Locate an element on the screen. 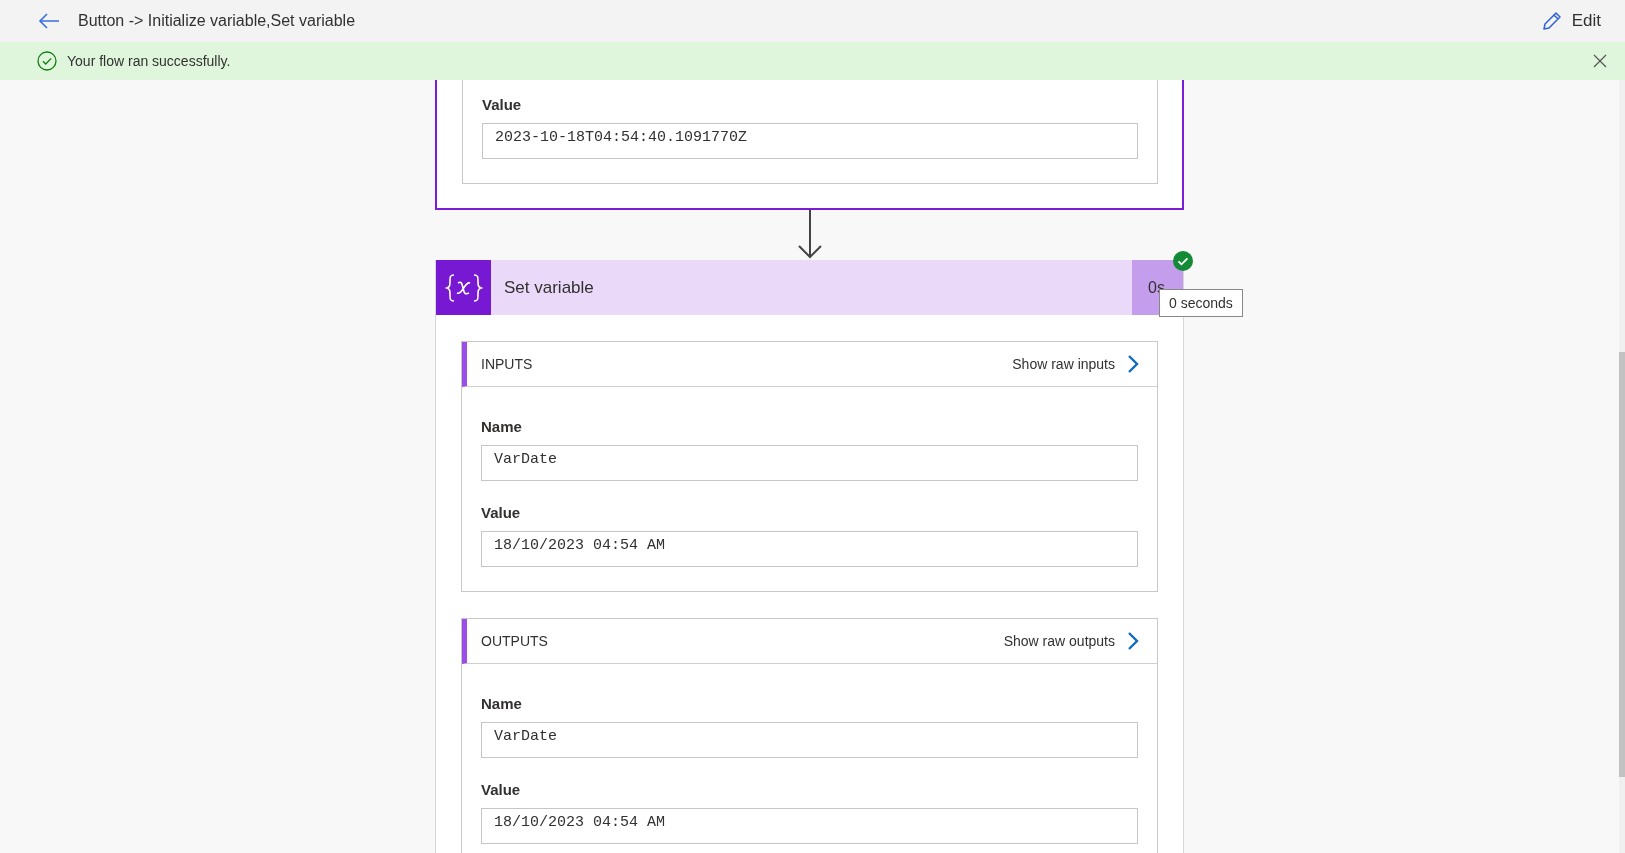  show-raw-link: Show raw inputs is located at coordinates (1075, 364).